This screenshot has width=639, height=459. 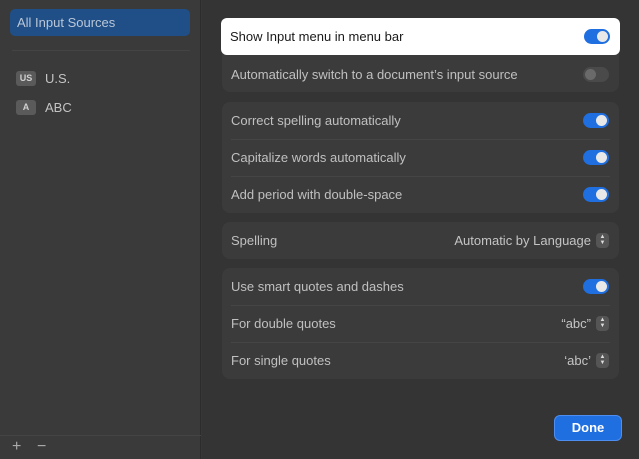 What do you see at coordinates (317, 36) in the screenshot?
I see `show-input-menu-label: Show Input menu in menu bar` at bounding box center [317, 36].